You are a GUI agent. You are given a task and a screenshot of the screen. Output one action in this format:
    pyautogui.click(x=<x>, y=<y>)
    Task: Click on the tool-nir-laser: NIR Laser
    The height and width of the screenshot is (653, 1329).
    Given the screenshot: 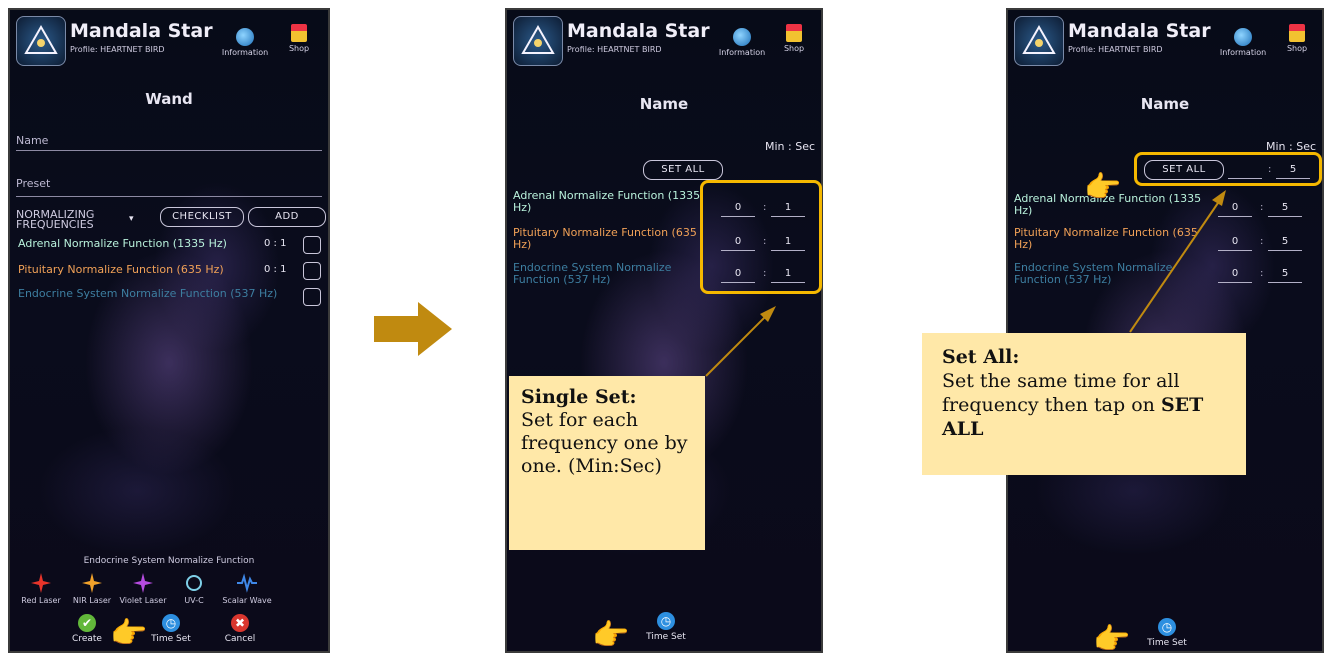 What is the action you would take?
    pyautogui.click(x=92, y=589)
    